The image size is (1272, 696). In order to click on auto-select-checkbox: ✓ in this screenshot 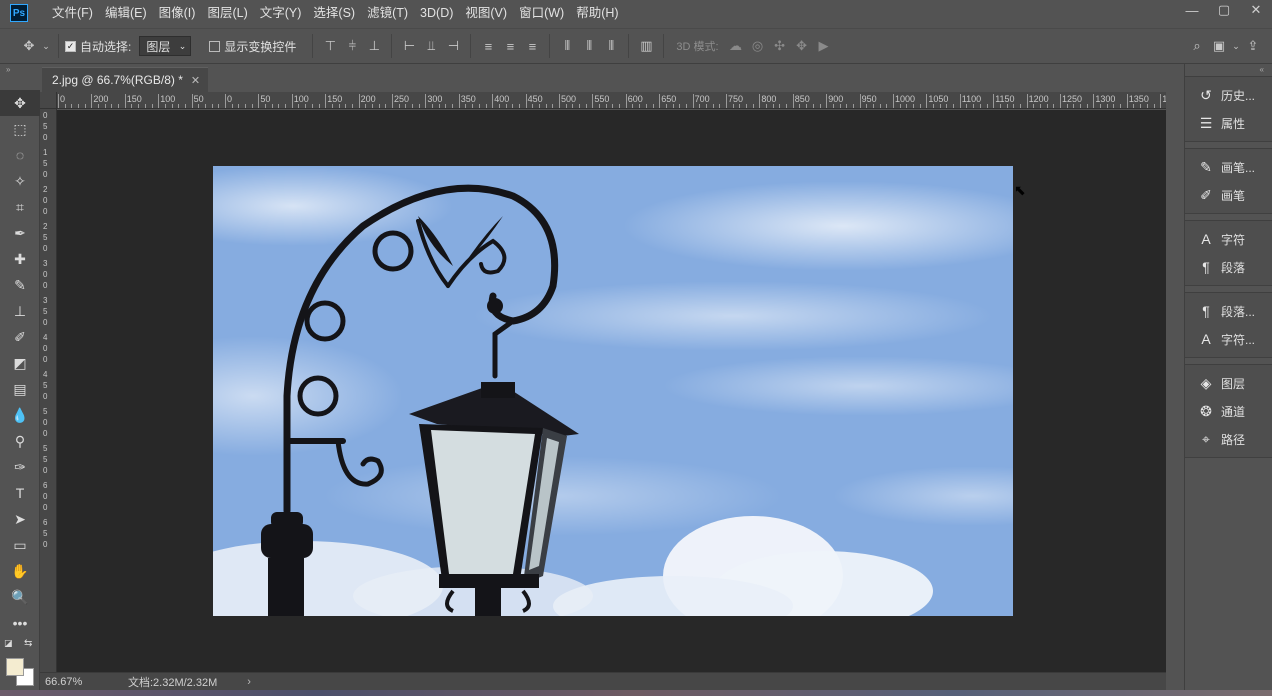, I will do `click(70, 46)`.